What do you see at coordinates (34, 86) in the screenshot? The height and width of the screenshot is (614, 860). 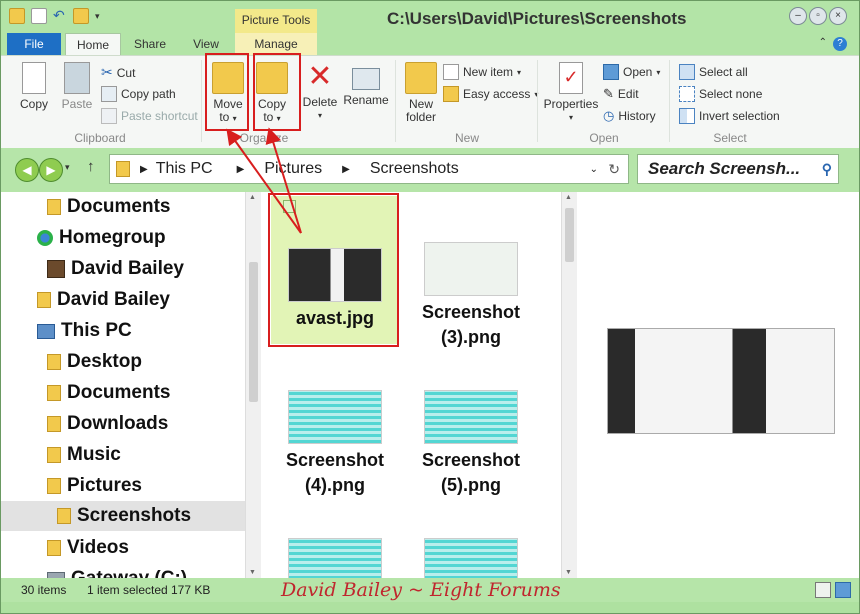 I see `copy-button: Copy` at bounding box center [34, 86].